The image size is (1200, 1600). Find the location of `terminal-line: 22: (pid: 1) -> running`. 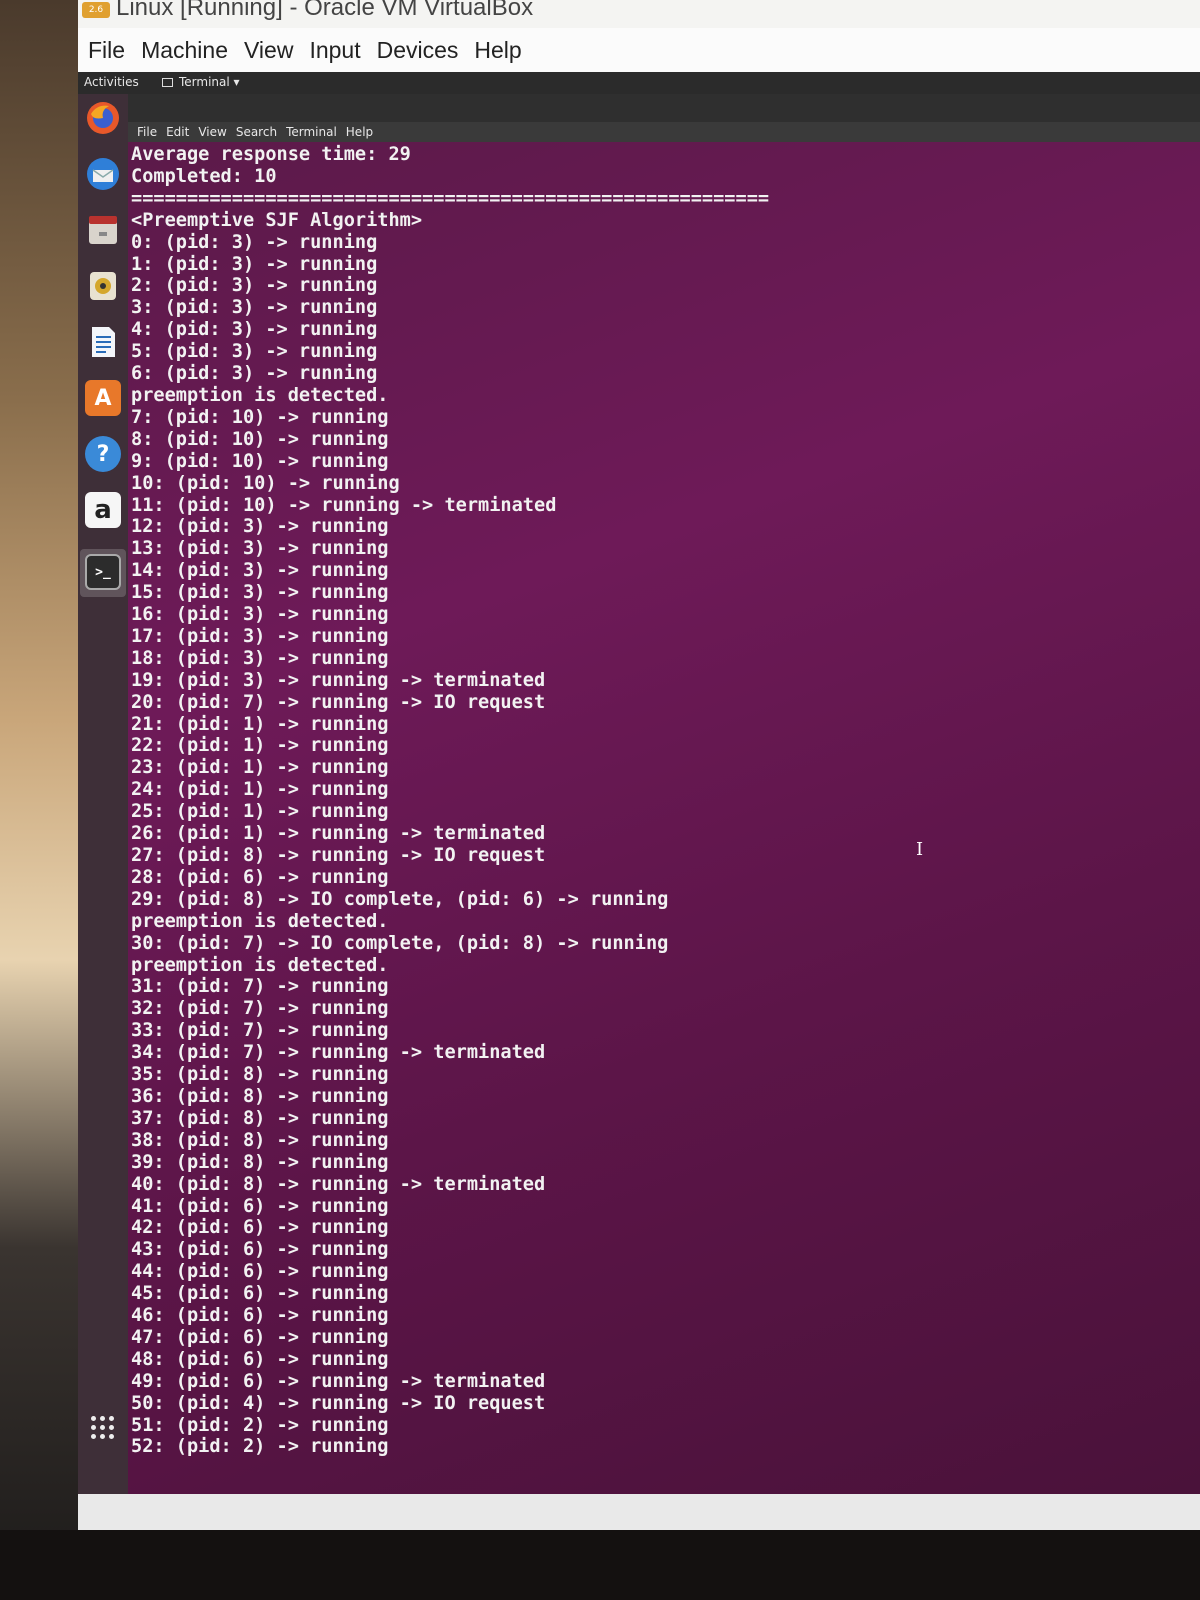

terminal-line: 22: (pid: 1) -> running is located at coordinates (260, 746).